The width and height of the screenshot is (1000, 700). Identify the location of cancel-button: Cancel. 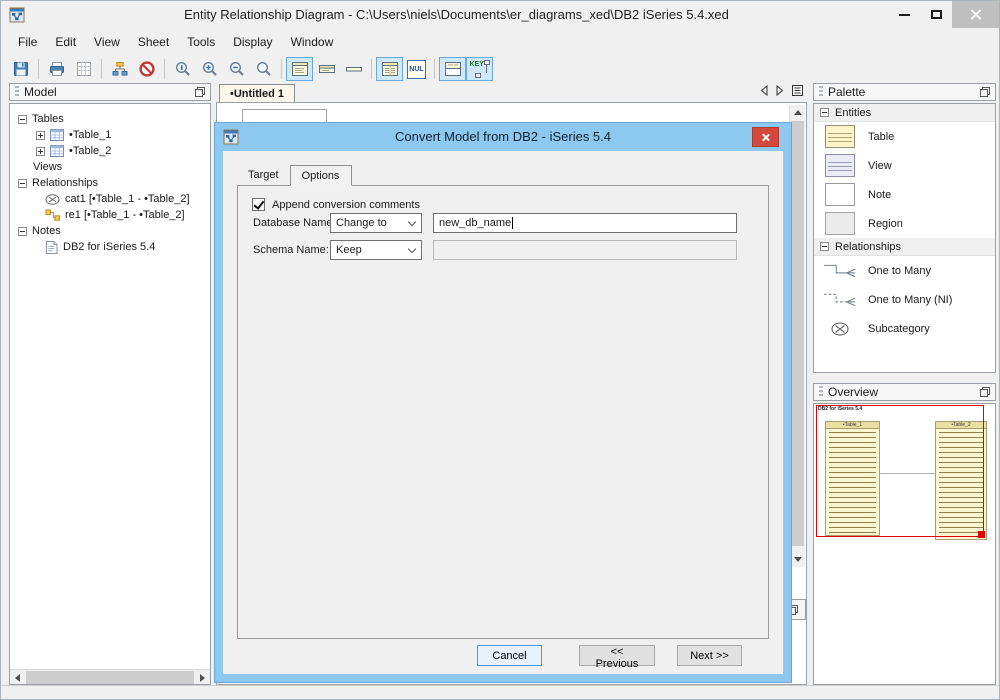
(509, 655).